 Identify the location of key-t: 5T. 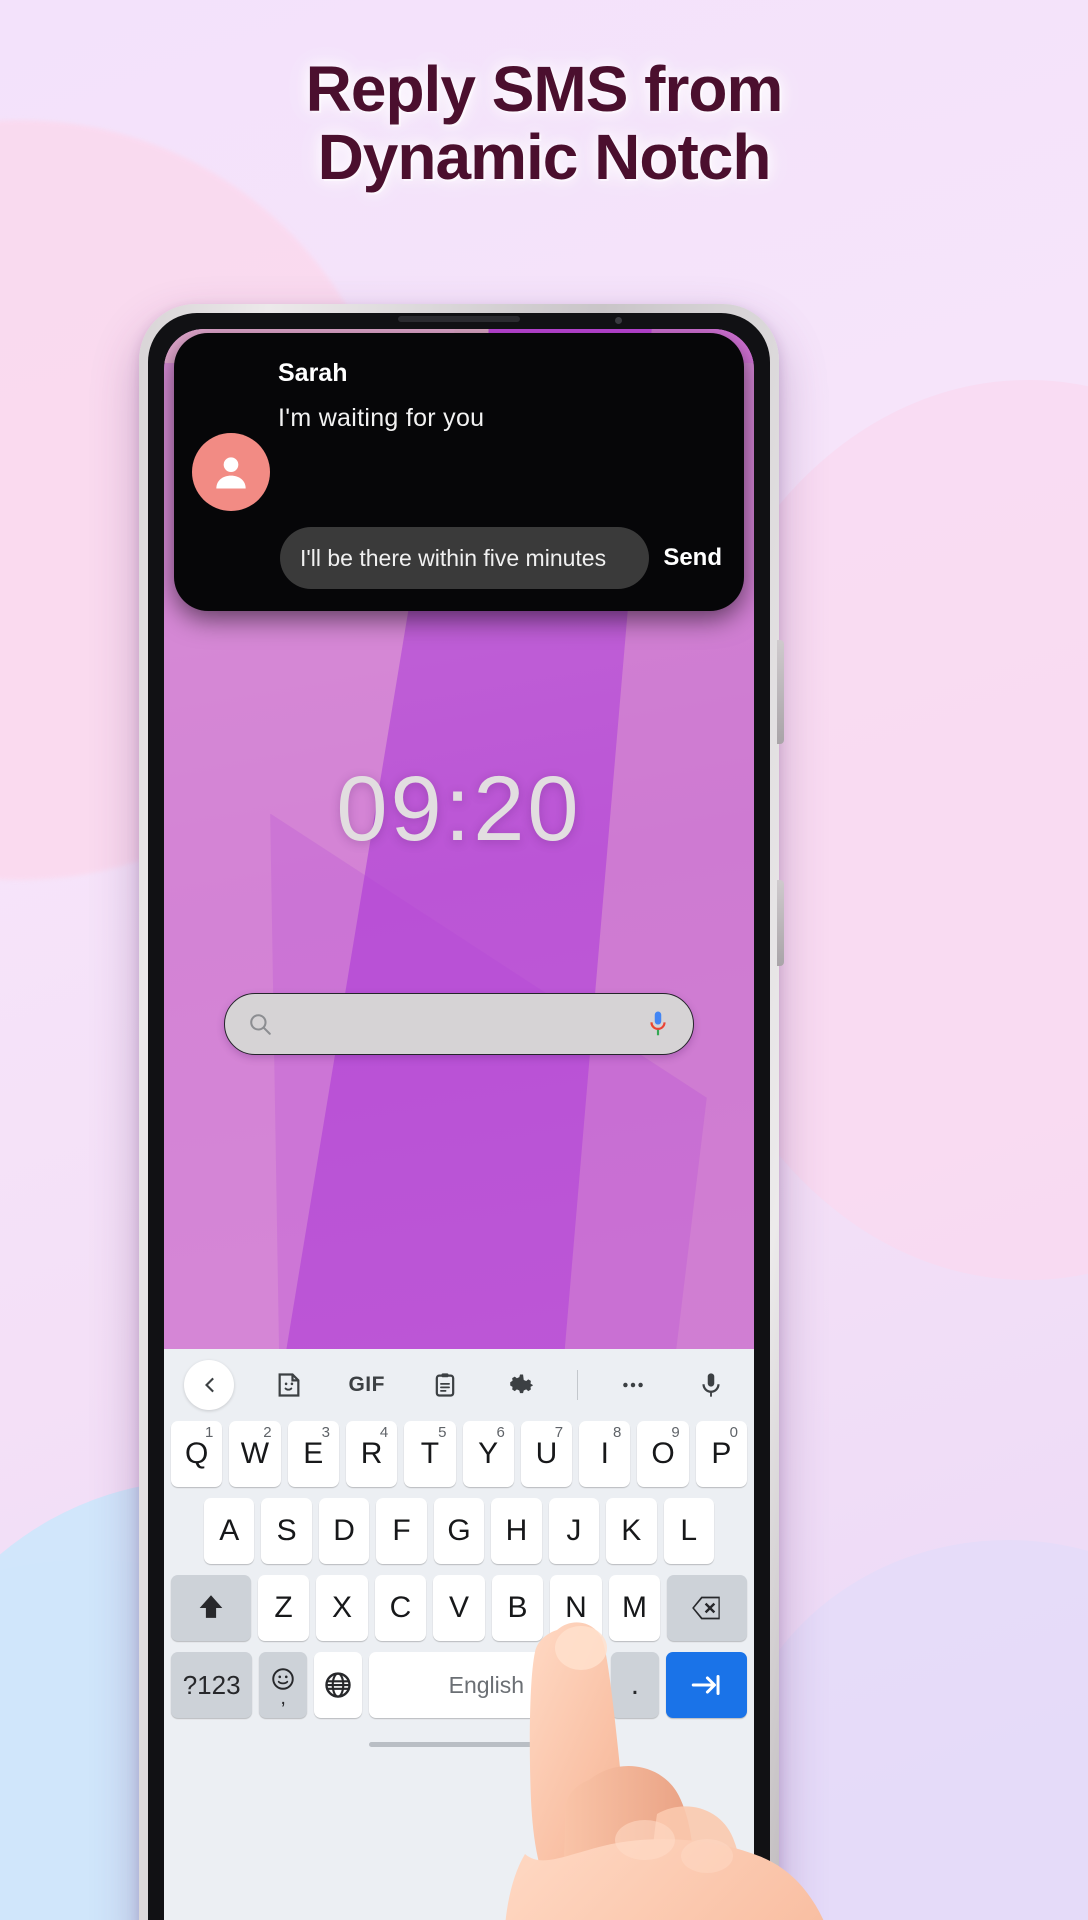
(430, 1454).